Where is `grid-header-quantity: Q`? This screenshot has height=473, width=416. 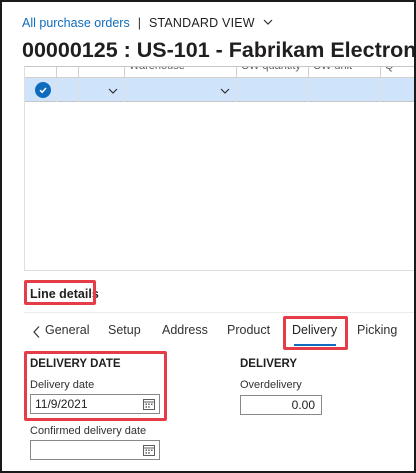 grid-header-quantity: Q is located at coordinates (397, 72).